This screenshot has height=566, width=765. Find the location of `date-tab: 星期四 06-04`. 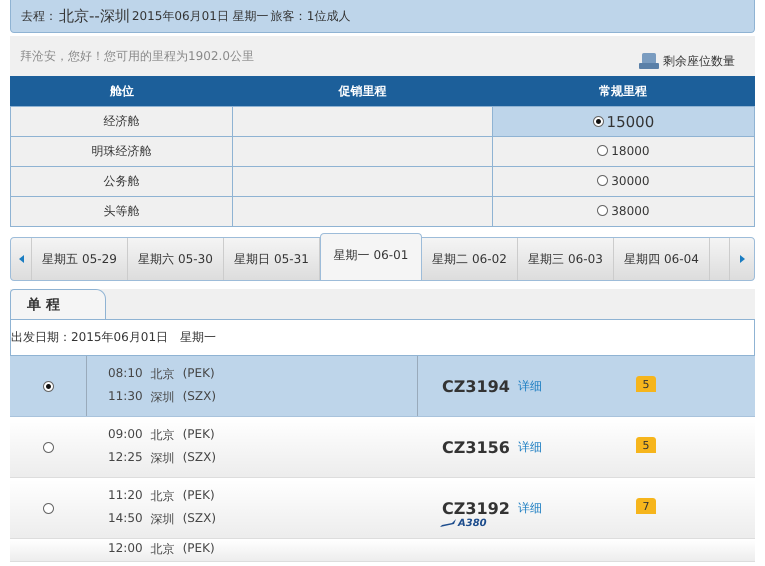

date-tab: 星期四 06-04 is located at coordinates (662, 259).